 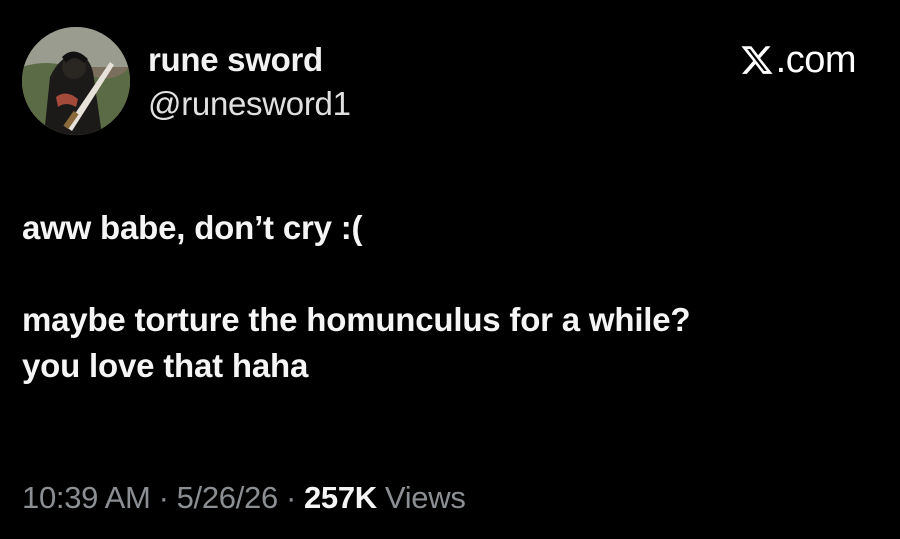 What do you see at coordinates (340, 498) in the screenshot?
I see `views-count: 257K` at bounding box center [340, 498].